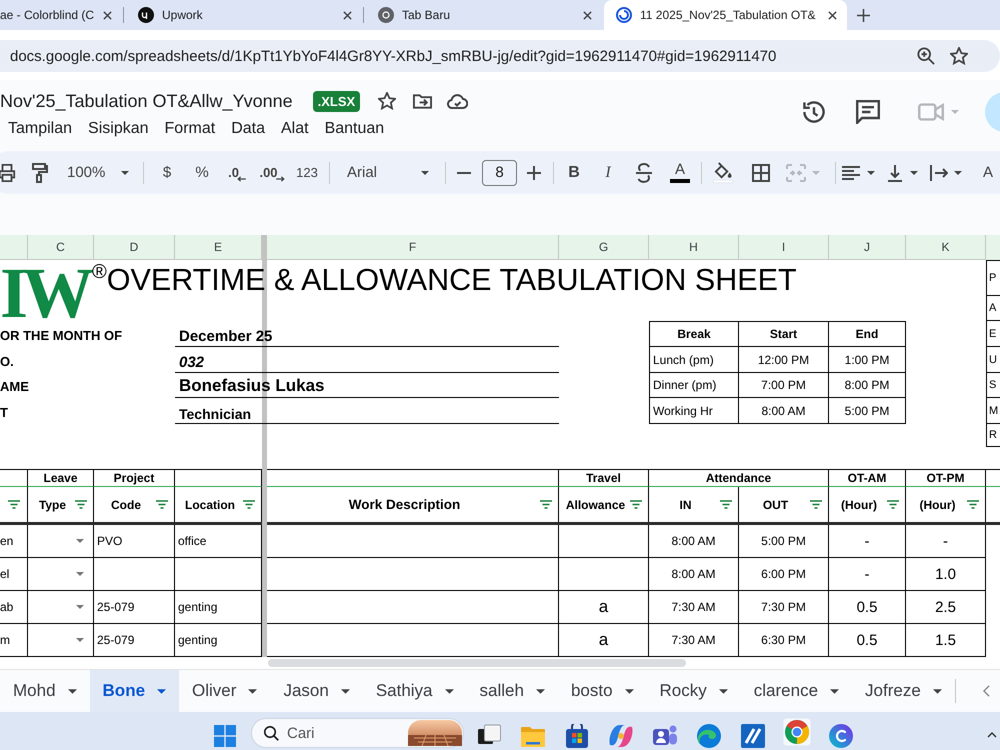  What do you see at coordinates (694, 247) in the screenshot?
I see `column-header: H` at bounding box center [694, 247].